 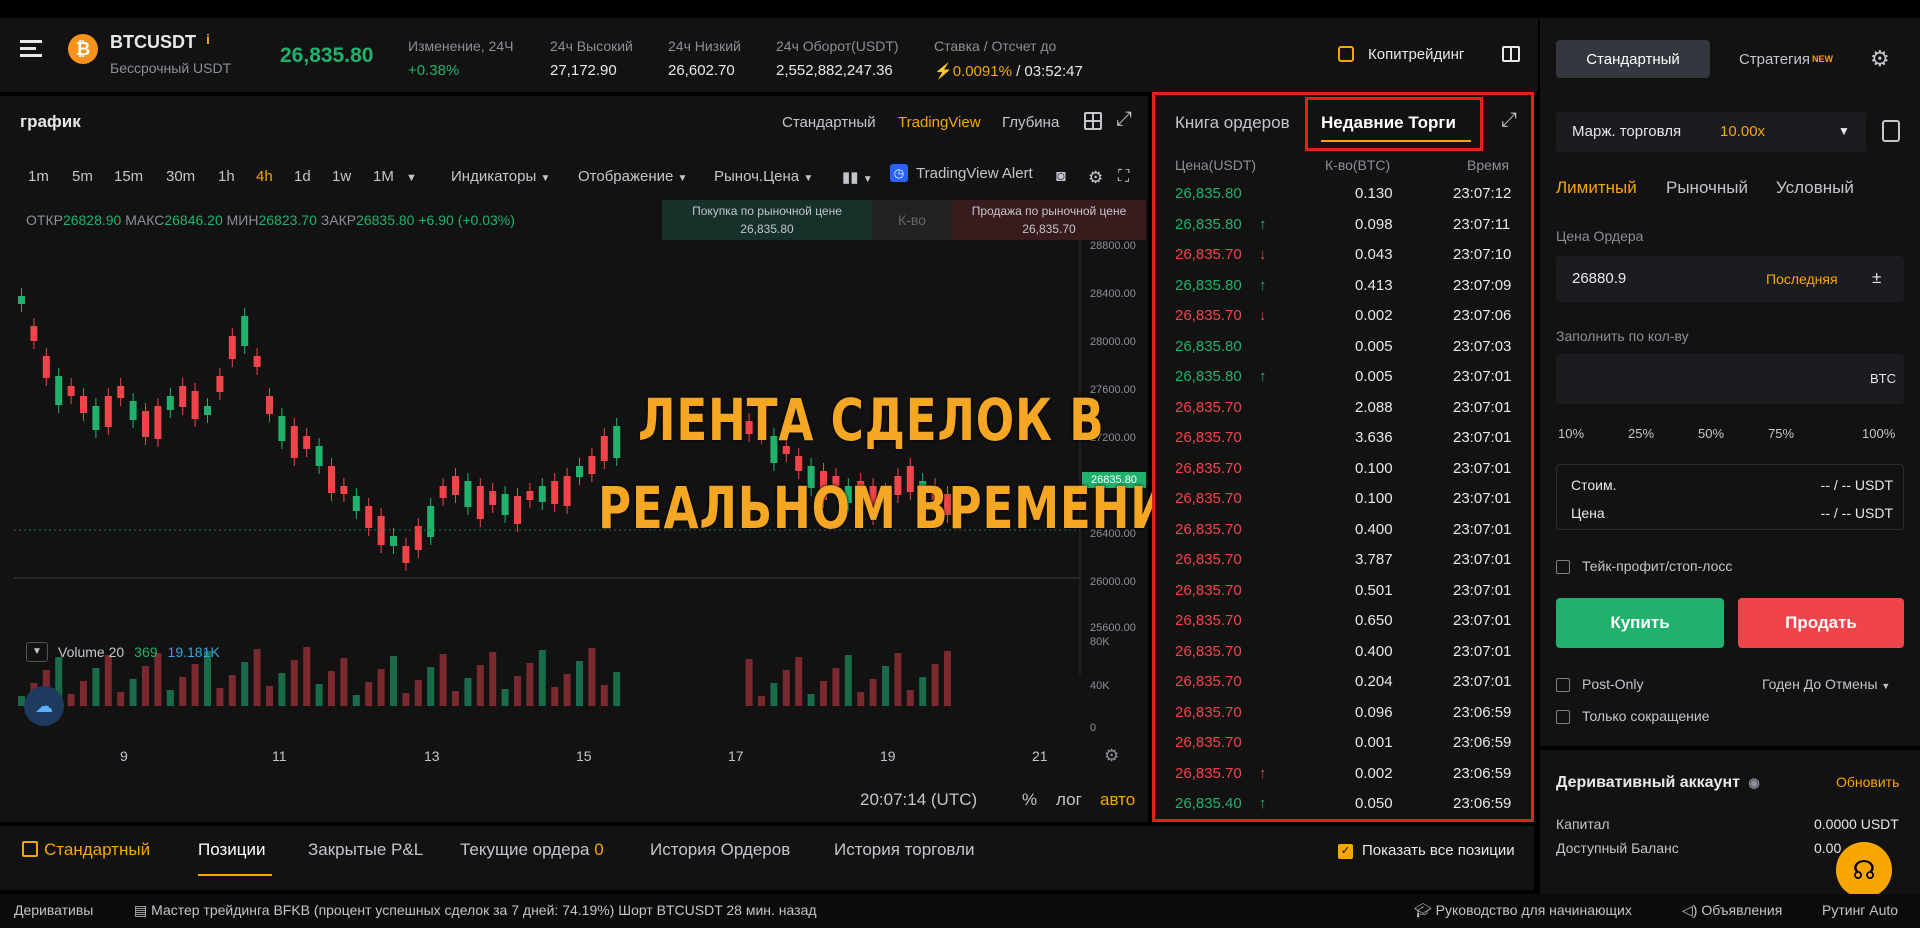 What do you see at coordinates (434, 70) in the screenshot?
I see `stat-change-value: +0.38%` at bounding box center [434, 70].